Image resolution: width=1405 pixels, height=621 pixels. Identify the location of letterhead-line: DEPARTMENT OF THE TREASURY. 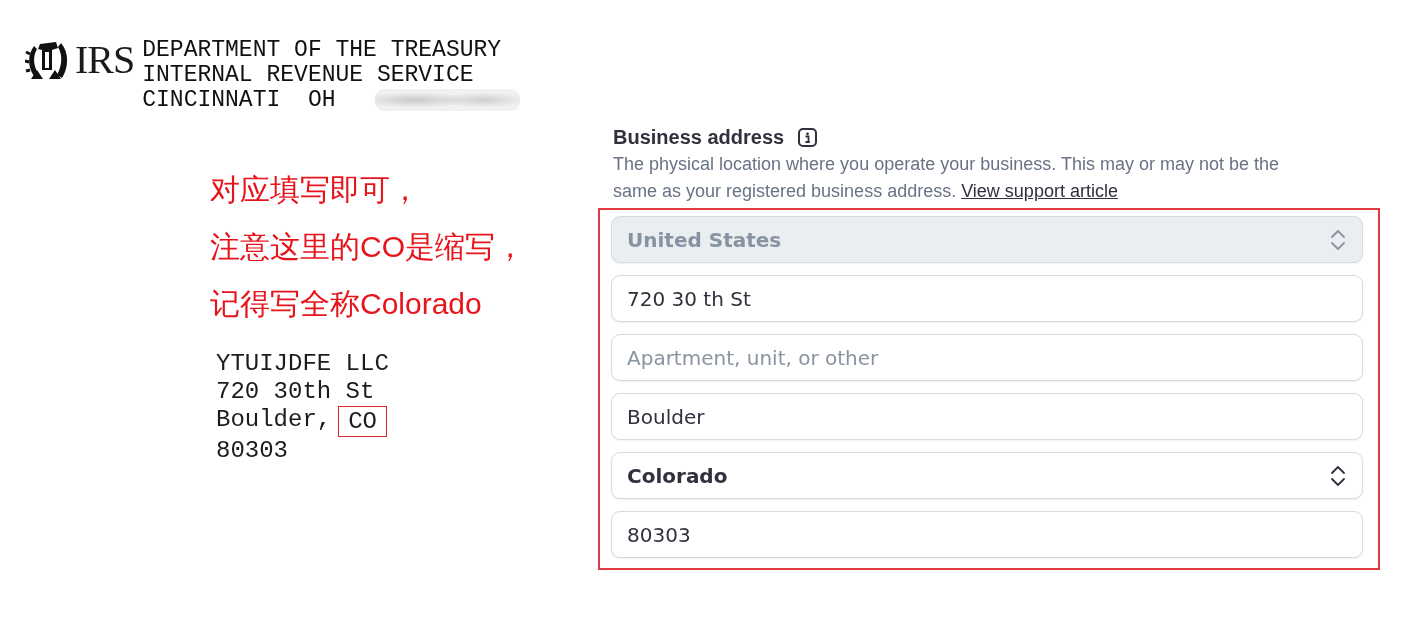
(322, 50).